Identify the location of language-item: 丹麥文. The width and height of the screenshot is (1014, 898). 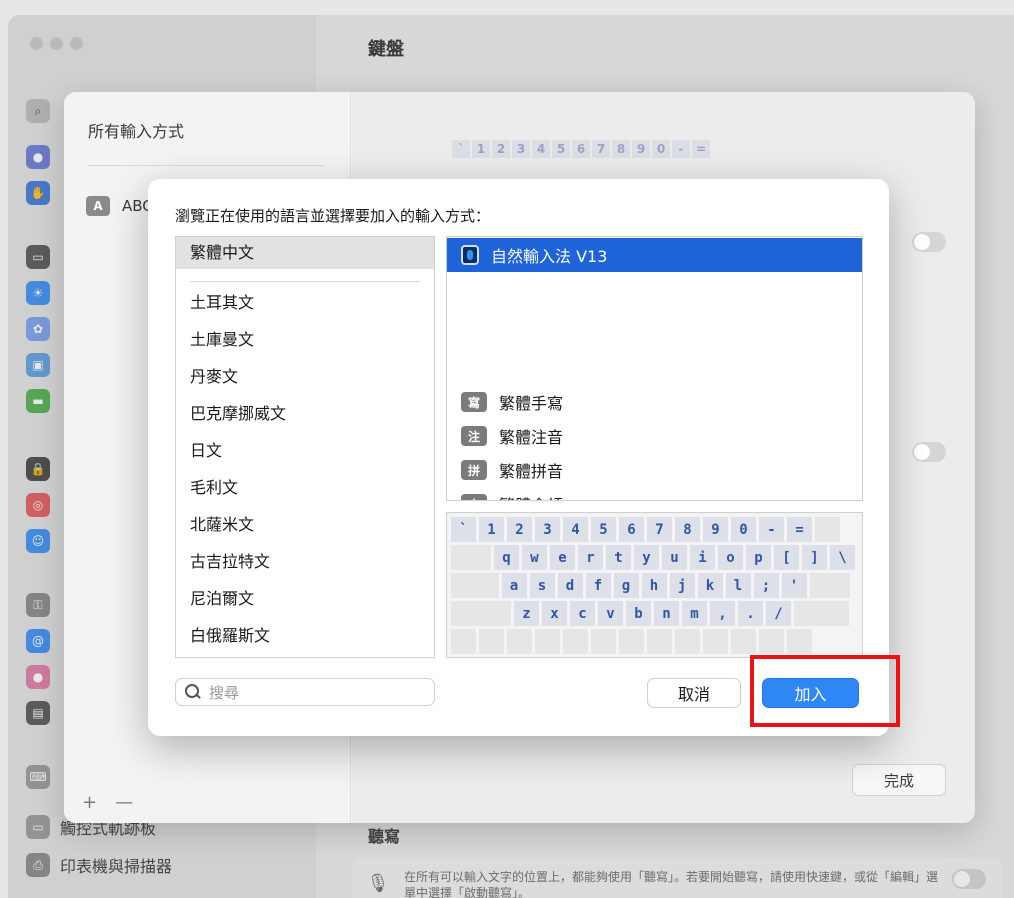
(305, 377).